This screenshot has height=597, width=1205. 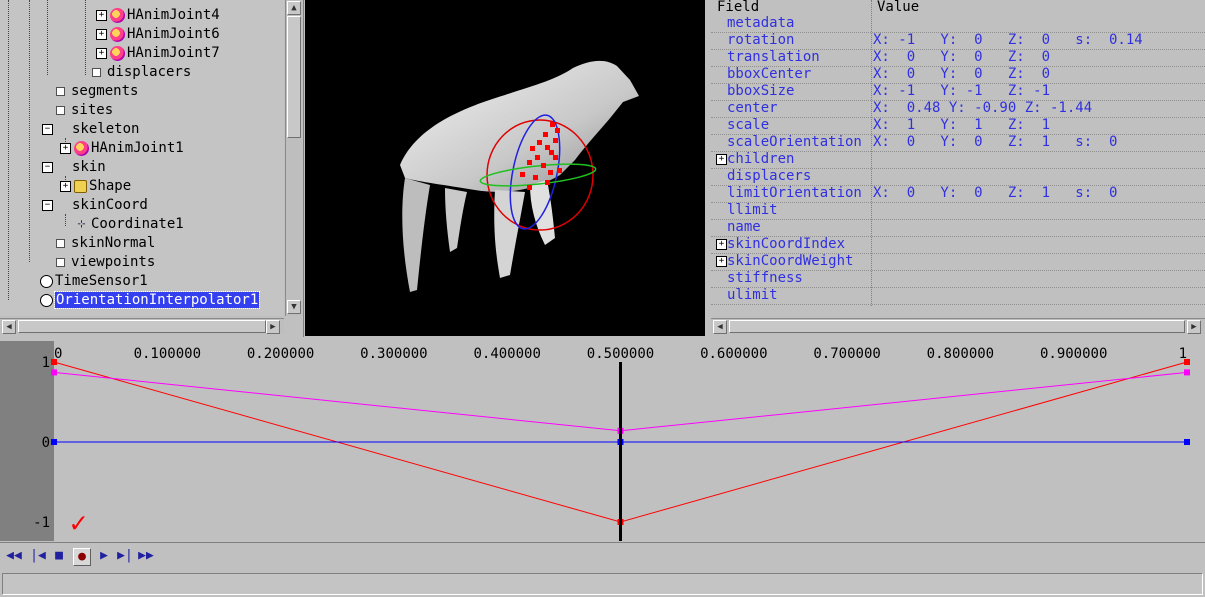 I want to click on field-row-skincoordindex: + skinCoordIndex, so click(x=958, y=245).